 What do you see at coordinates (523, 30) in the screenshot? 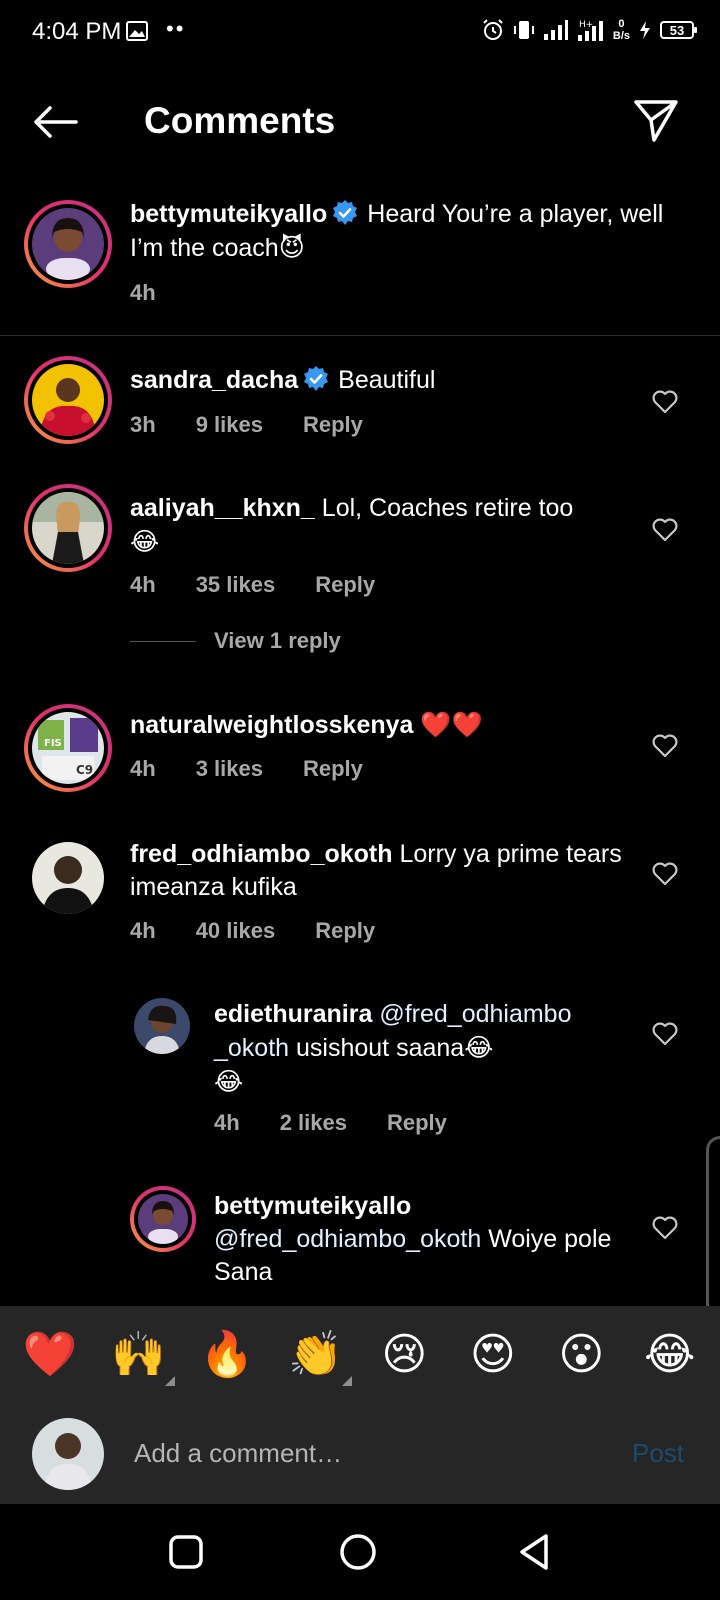
I see `vibrate-icon` at bounding box center [523, 30].